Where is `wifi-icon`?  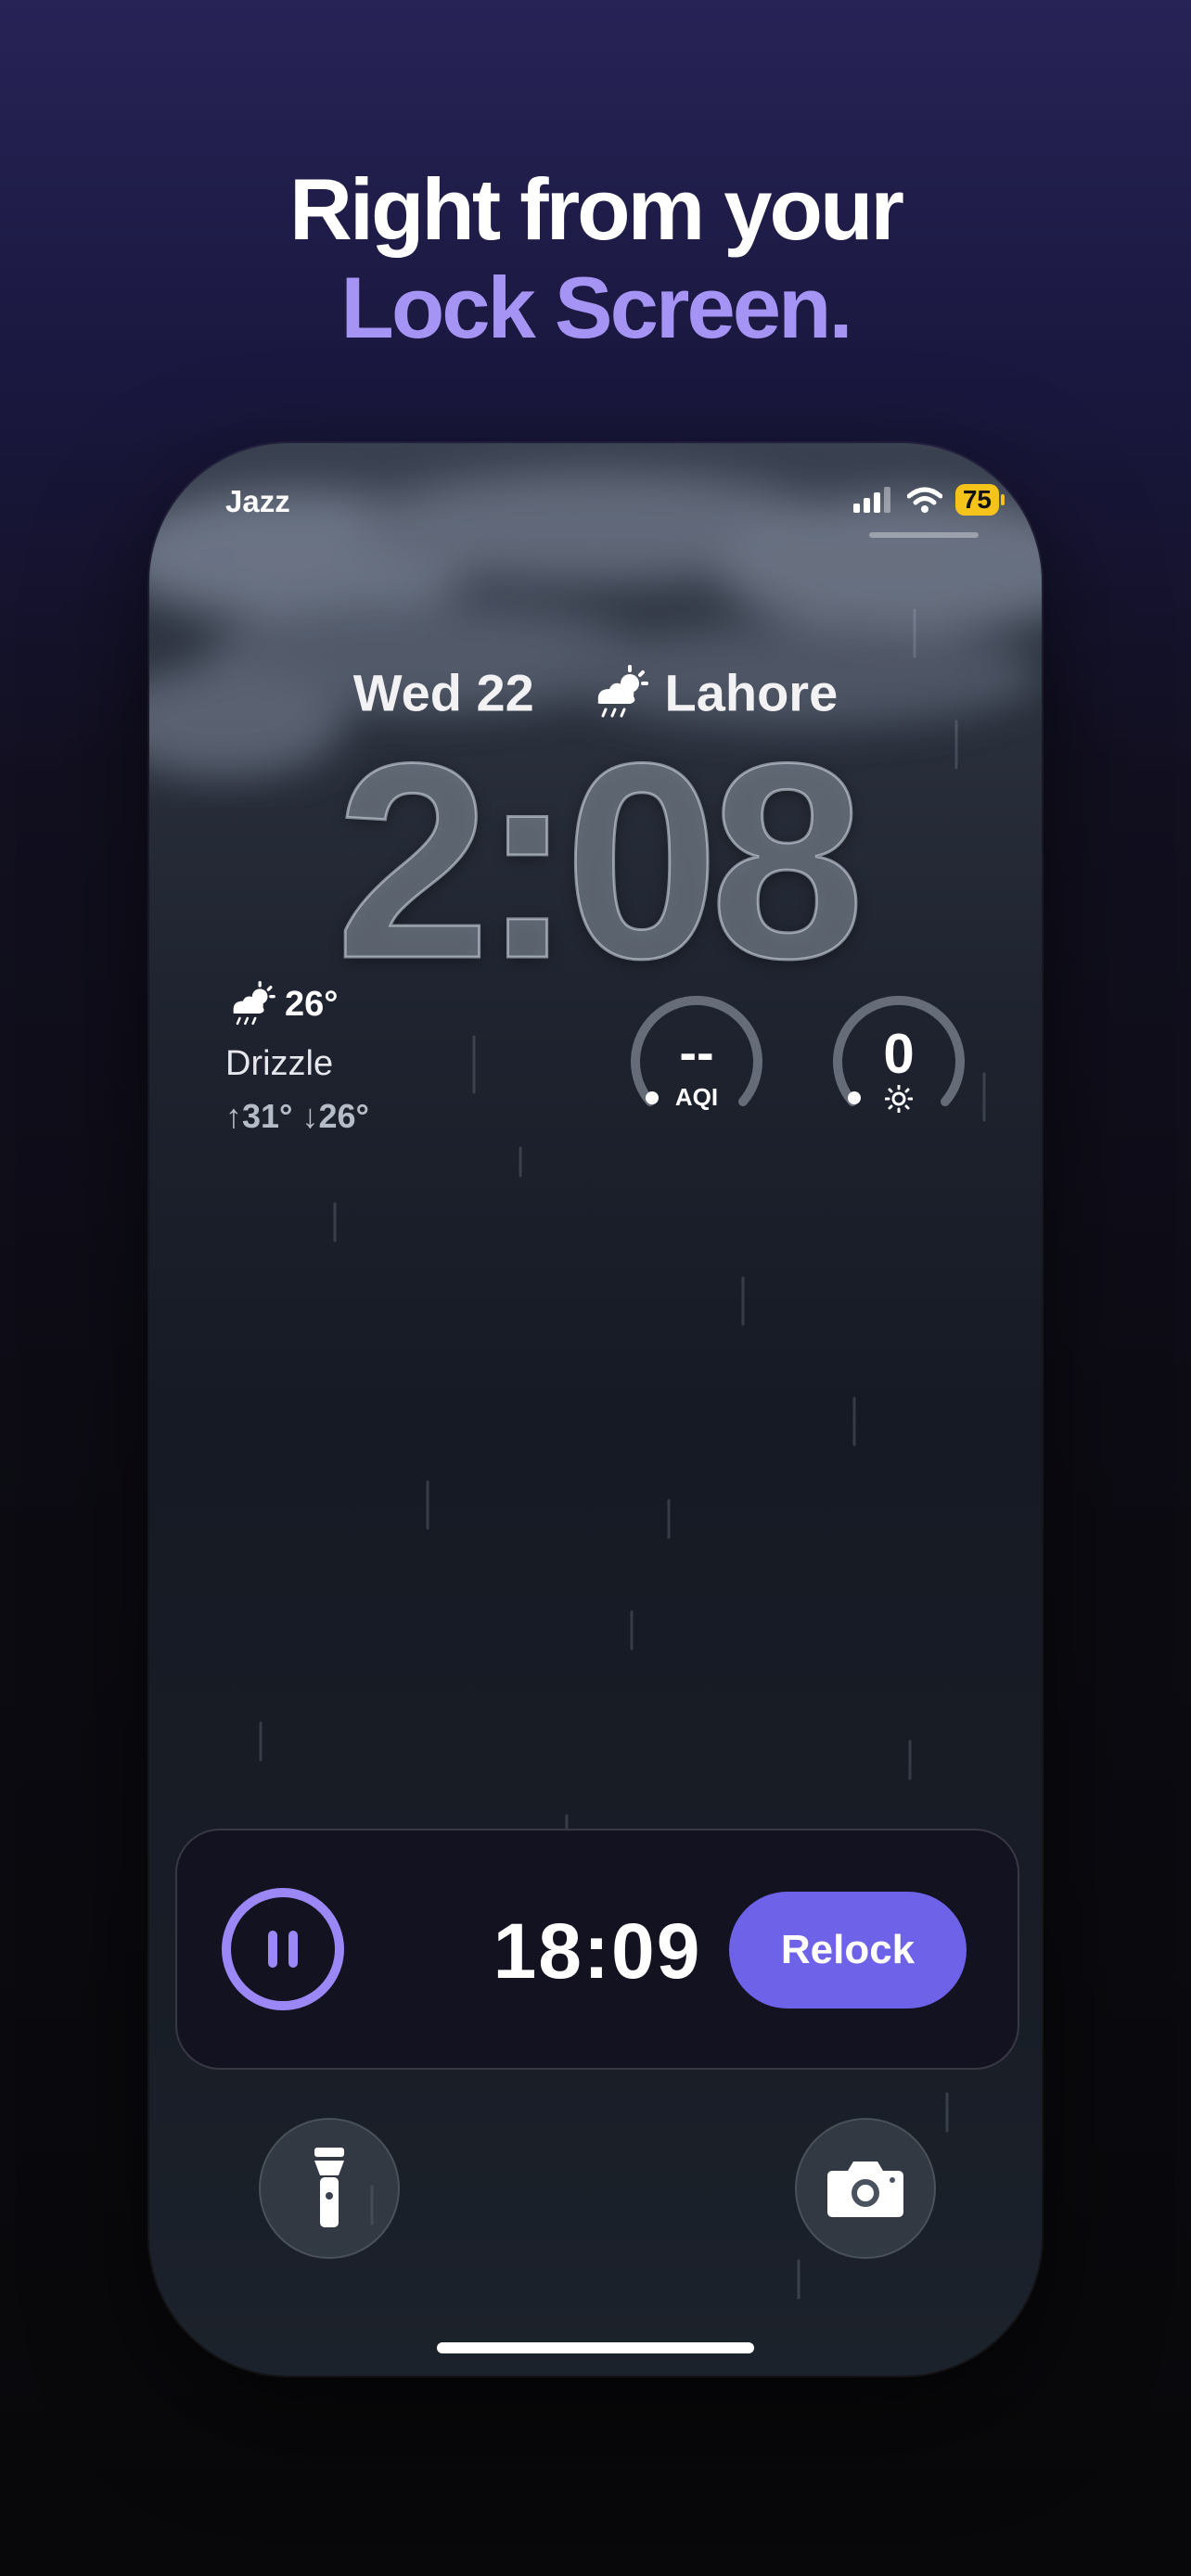 wifi-icon is located at coordinates (924, 500).